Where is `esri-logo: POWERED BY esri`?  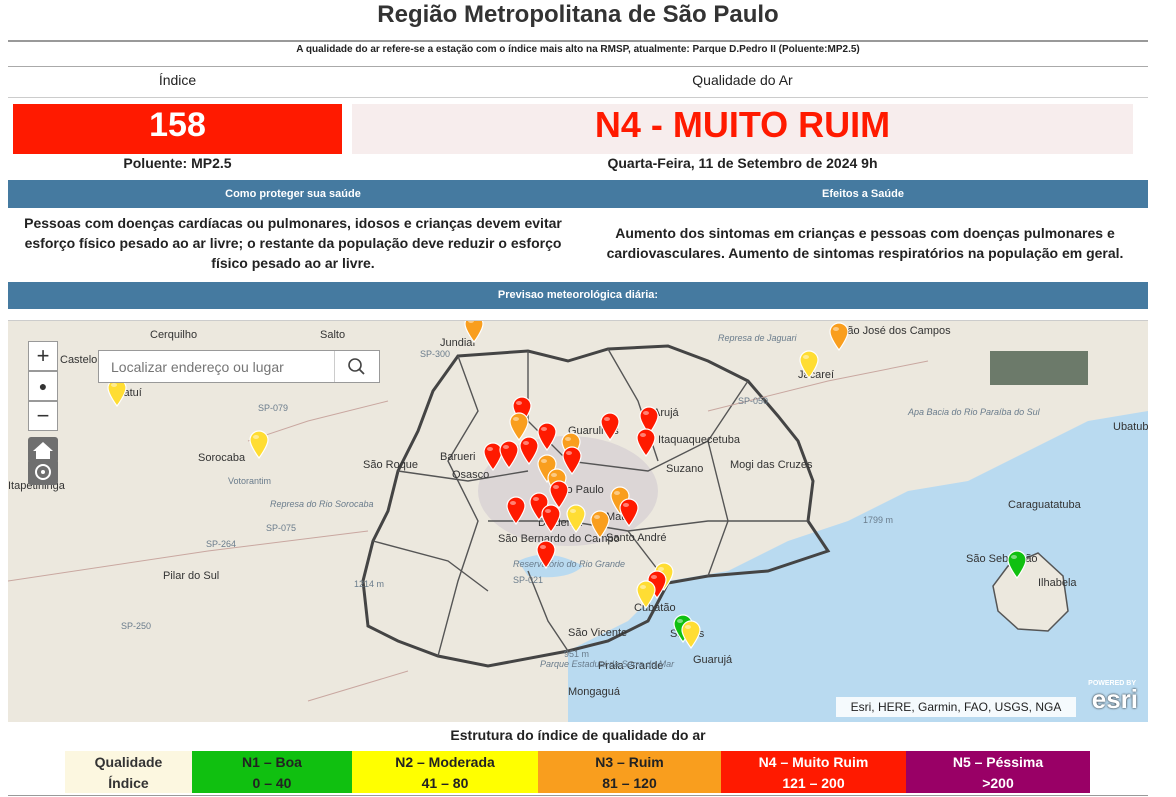
esri-logo: POWERED BY esri is located at coordinates (1110, 698).